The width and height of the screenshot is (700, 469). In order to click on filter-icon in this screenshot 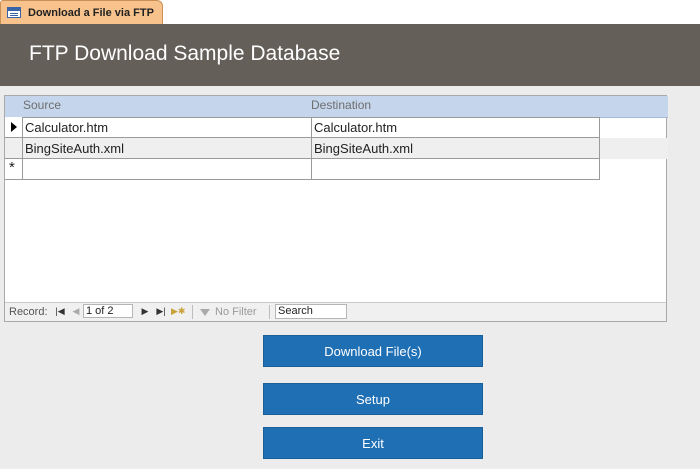, I will do `click(205, 312)`.